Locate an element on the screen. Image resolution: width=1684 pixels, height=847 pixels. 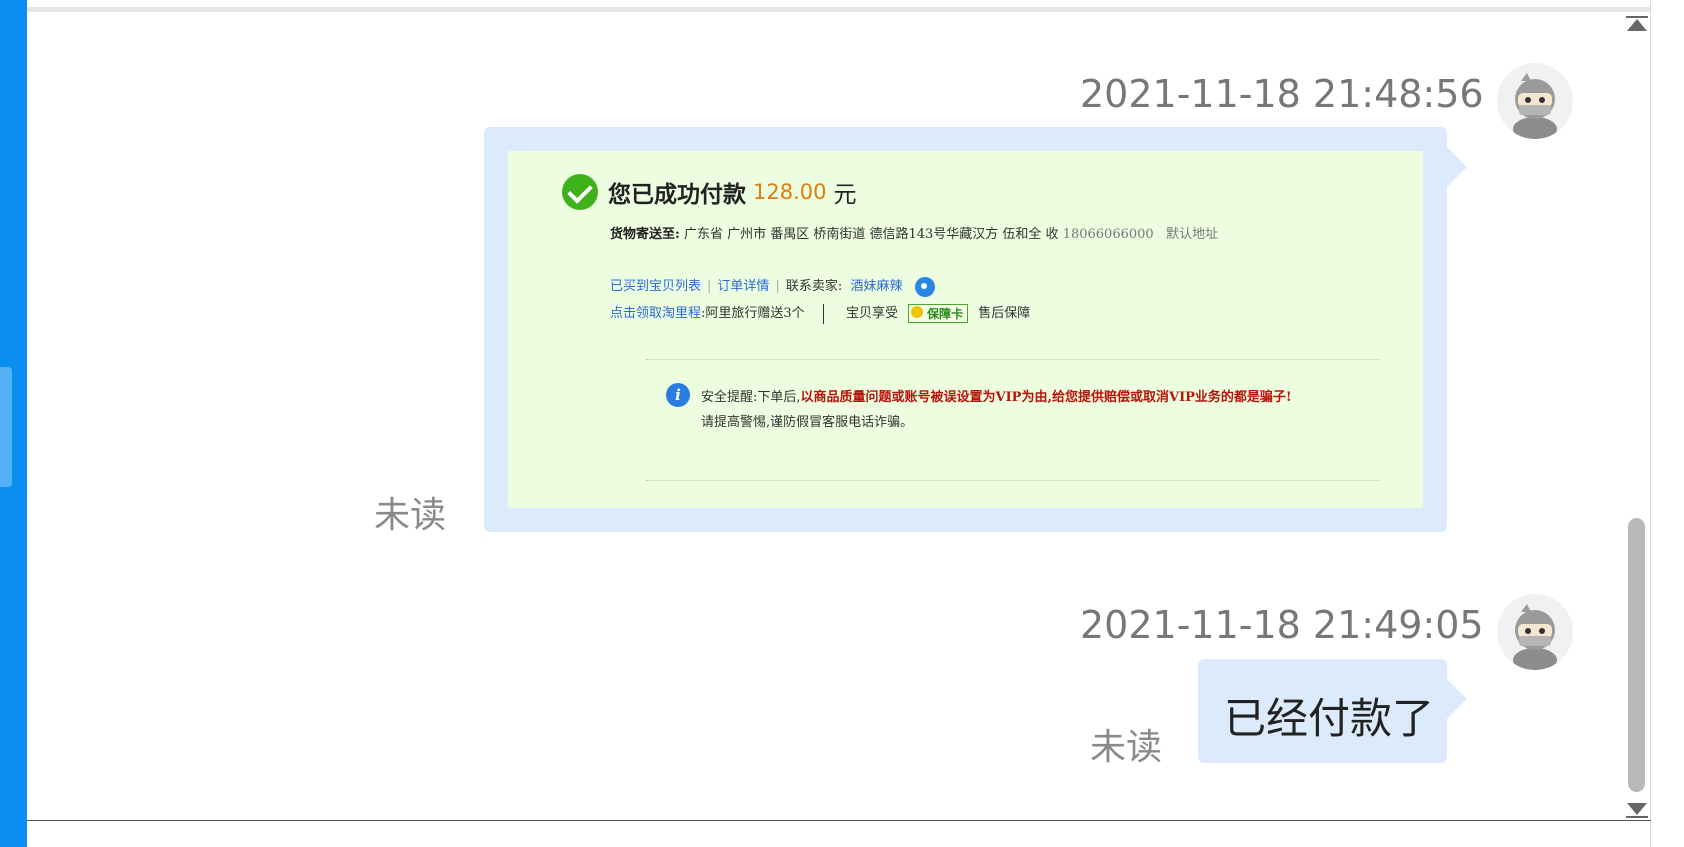
contact-seller-label: 联系卖家: is located at coordinates (814, 286).